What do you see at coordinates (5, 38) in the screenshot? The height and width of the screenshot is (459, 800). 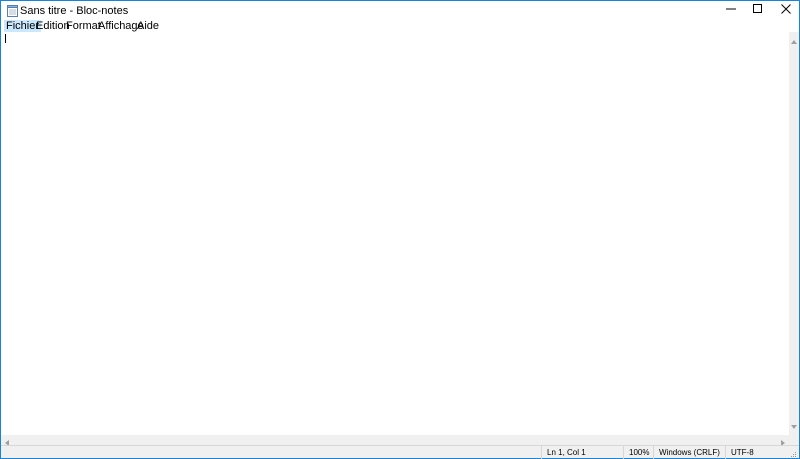 I see `text-caret` at bounding box center [5, 38].